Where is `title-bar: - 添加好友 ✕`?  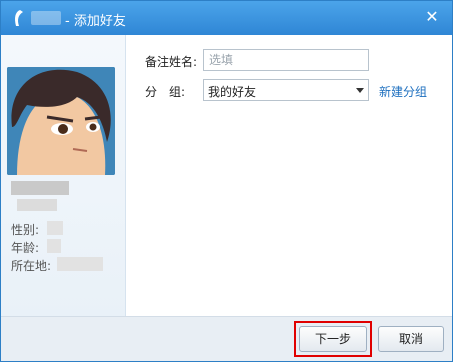 title-bar: - 添加好友 ✕ is located at coordinates (226, 18).